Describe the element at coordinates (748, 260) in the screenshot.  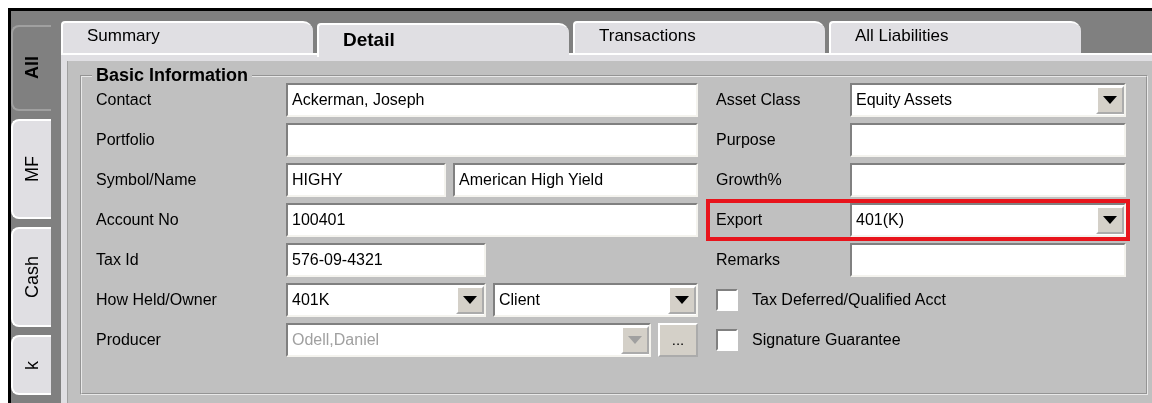
I see `field-label: Remarks` at that location.